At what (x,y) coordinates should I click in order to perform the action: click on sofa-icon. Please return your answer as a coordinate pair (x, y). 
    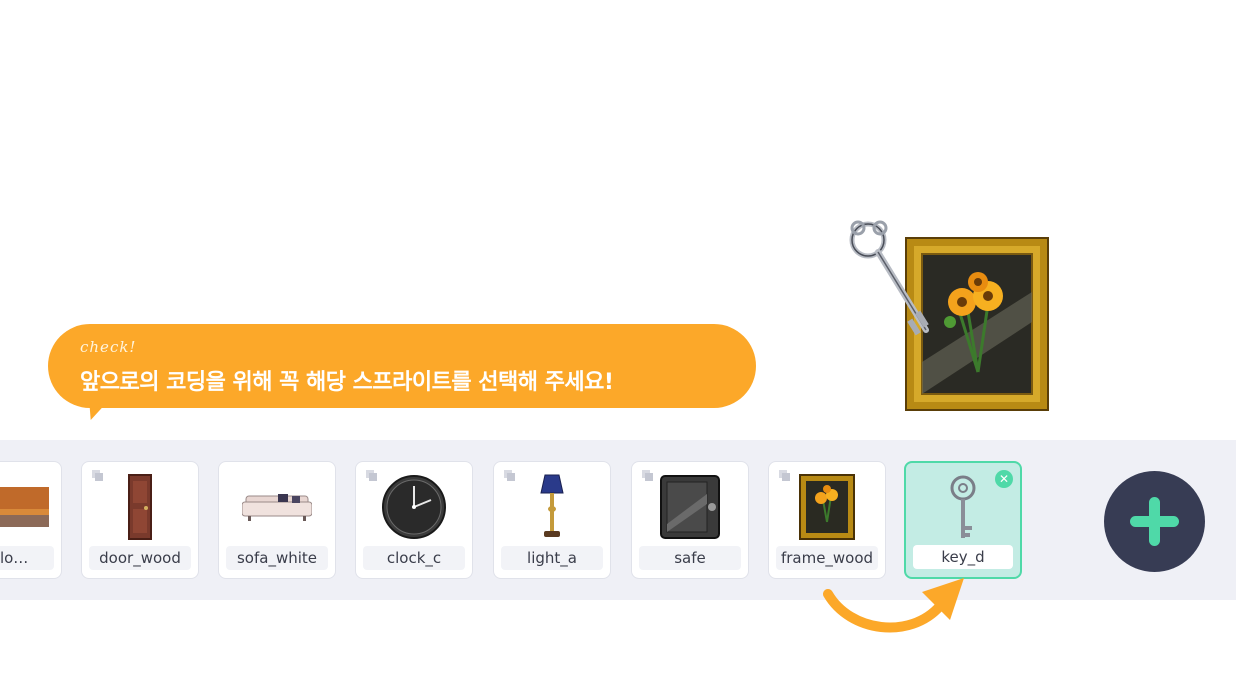
    Looking at the image, I should click on (277, 507).